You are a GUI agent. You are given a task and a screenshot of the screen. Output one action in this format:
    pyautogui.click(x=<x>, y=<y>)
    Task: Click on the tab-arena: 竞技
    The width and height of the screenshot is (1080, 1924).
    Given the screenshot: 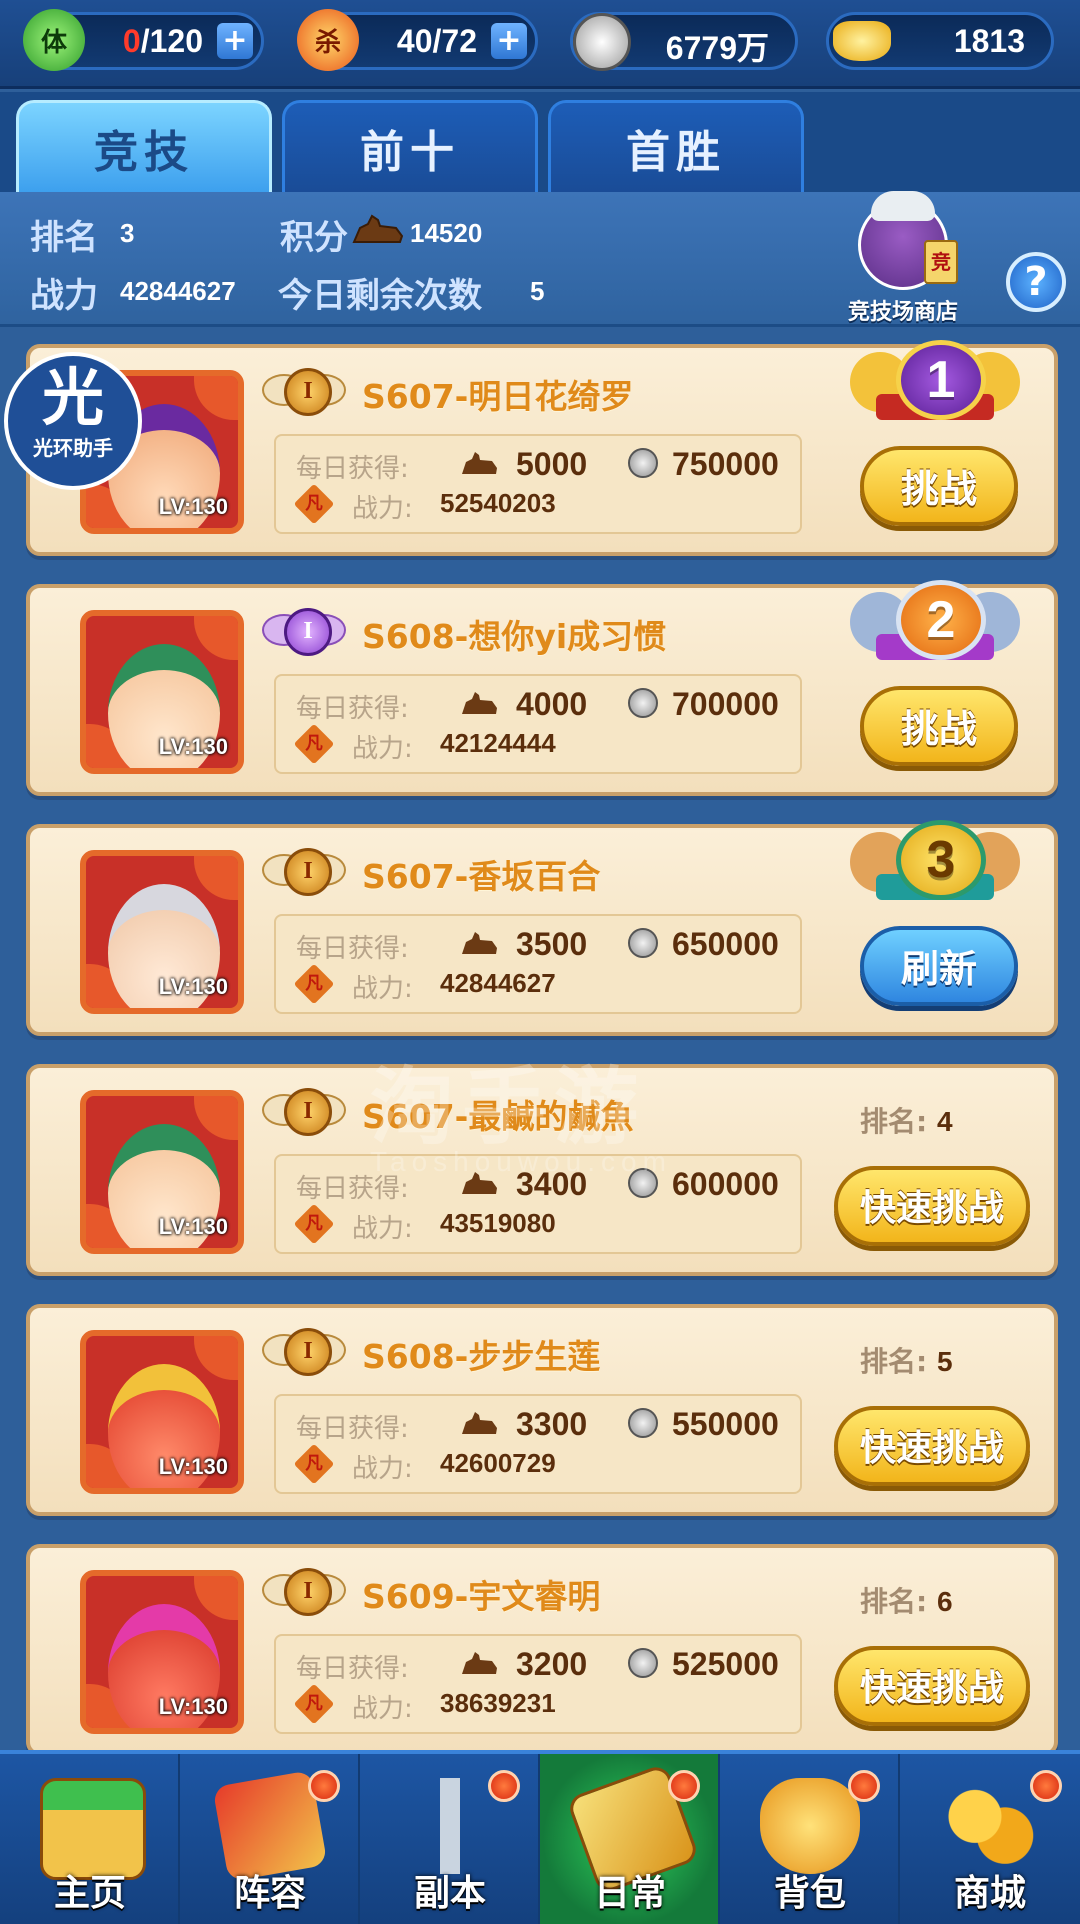 What is the action you would take?
    pyautogui.click(x=144, y=146)
    